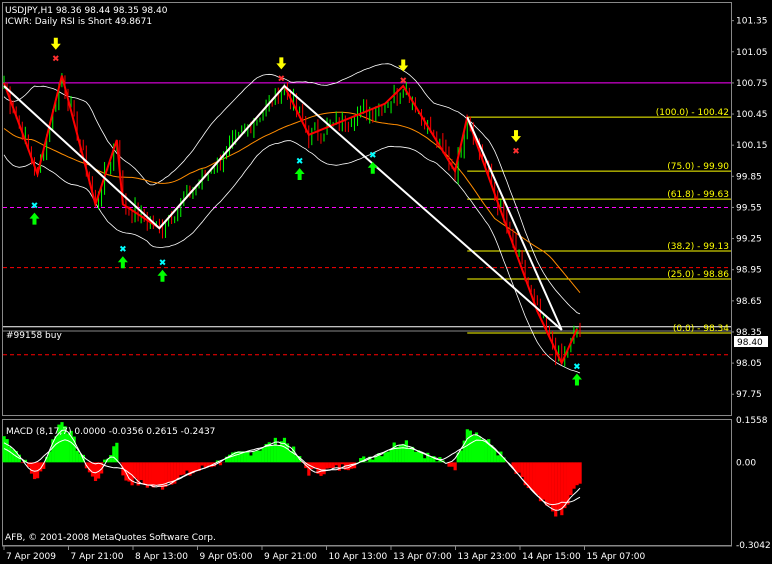 This screenshot has height=564, width=772. What do you see at coordinates (749, 395) in the screenshot?
I see `price-tick-label-12: 97.75` at bounding box center [749, 395].